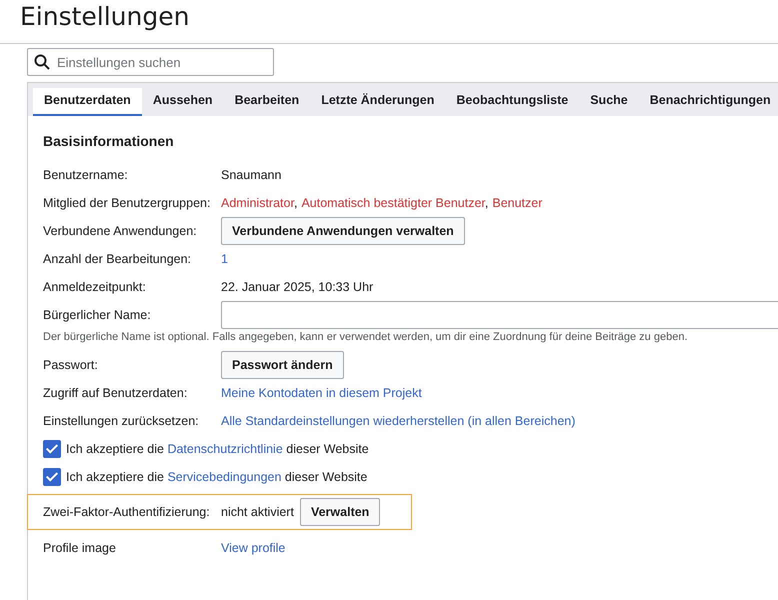  Describe the element at coordinates (95, 287) in the screenshot. I see `field-label: Anmeldezeitpunkt:` at that location.